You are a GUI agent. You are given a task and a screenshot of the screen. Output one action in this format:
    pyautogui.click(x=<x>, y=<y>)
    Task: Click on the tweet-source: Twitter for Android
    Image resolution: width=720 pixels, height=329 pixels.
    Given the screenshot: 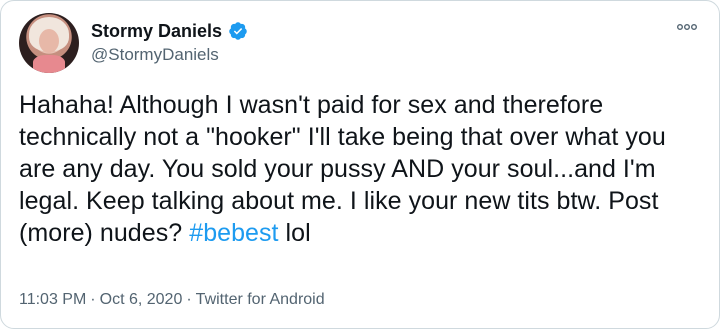 What is the action you would take?
    pyautogui.click(x=260, y=299)
    